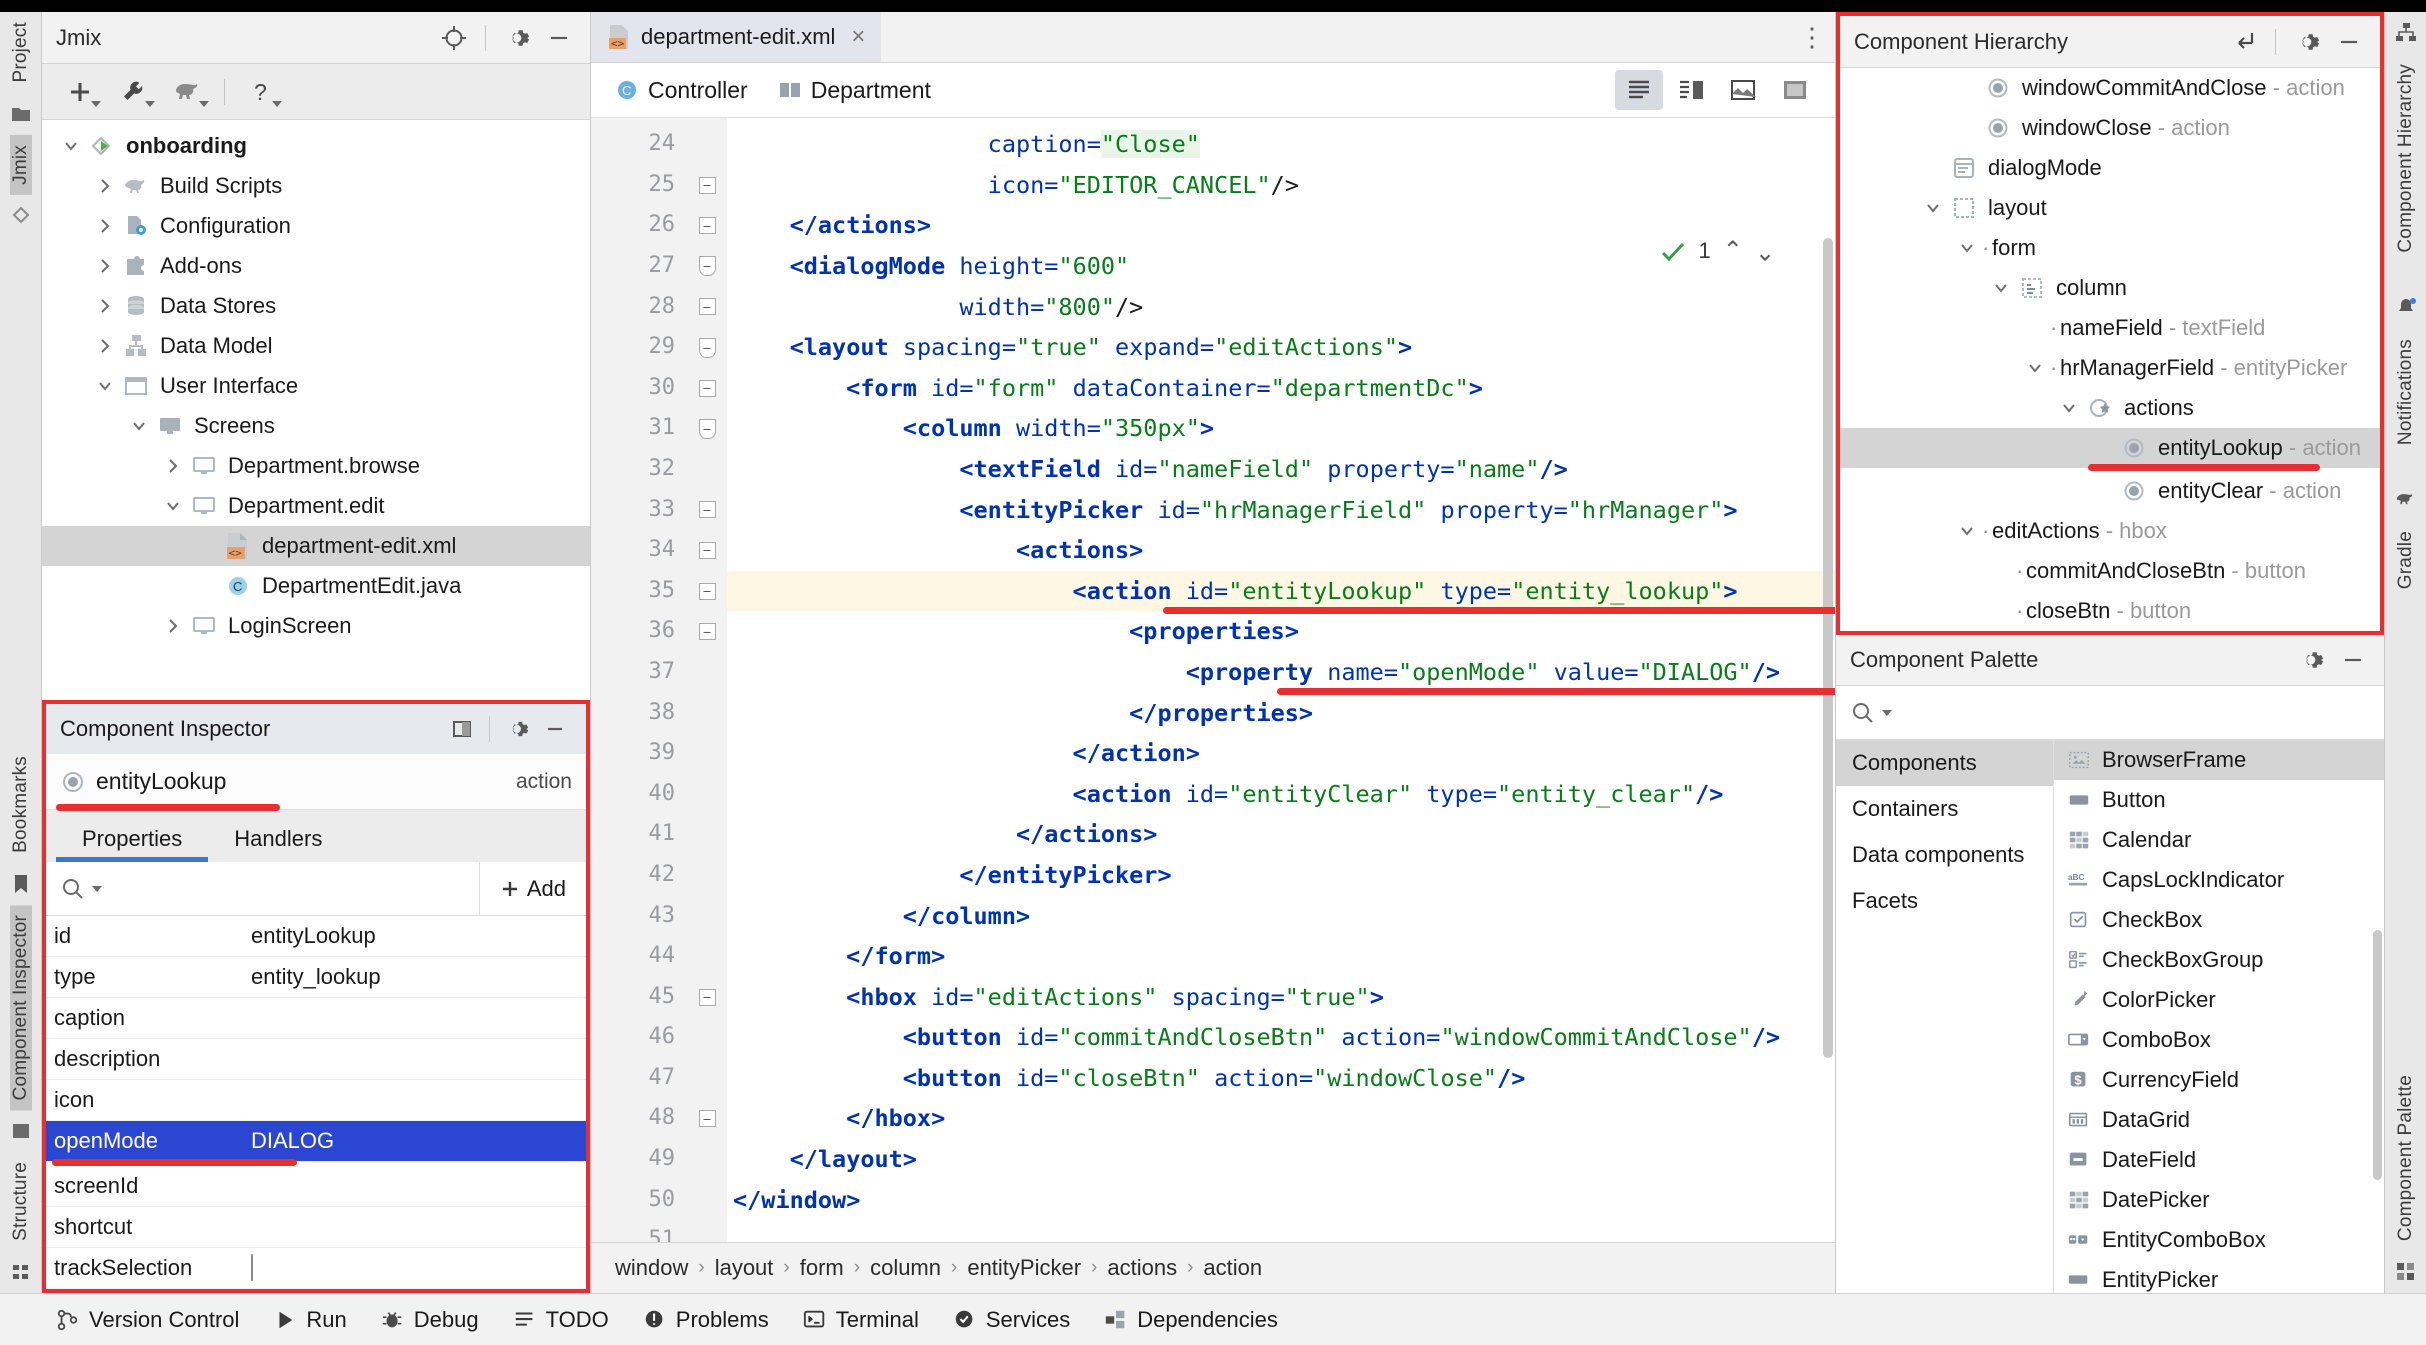 Image resolution: width=2426 pixels, height=1345 pixels. I want to click on tab-properties: Properties, so click(132, 839).